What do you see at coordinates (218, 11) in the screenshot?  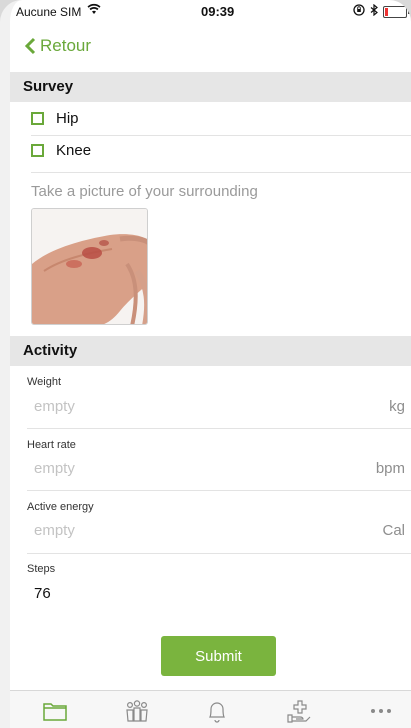 I see `clock: 09:39` at bounding box center [218, 11].